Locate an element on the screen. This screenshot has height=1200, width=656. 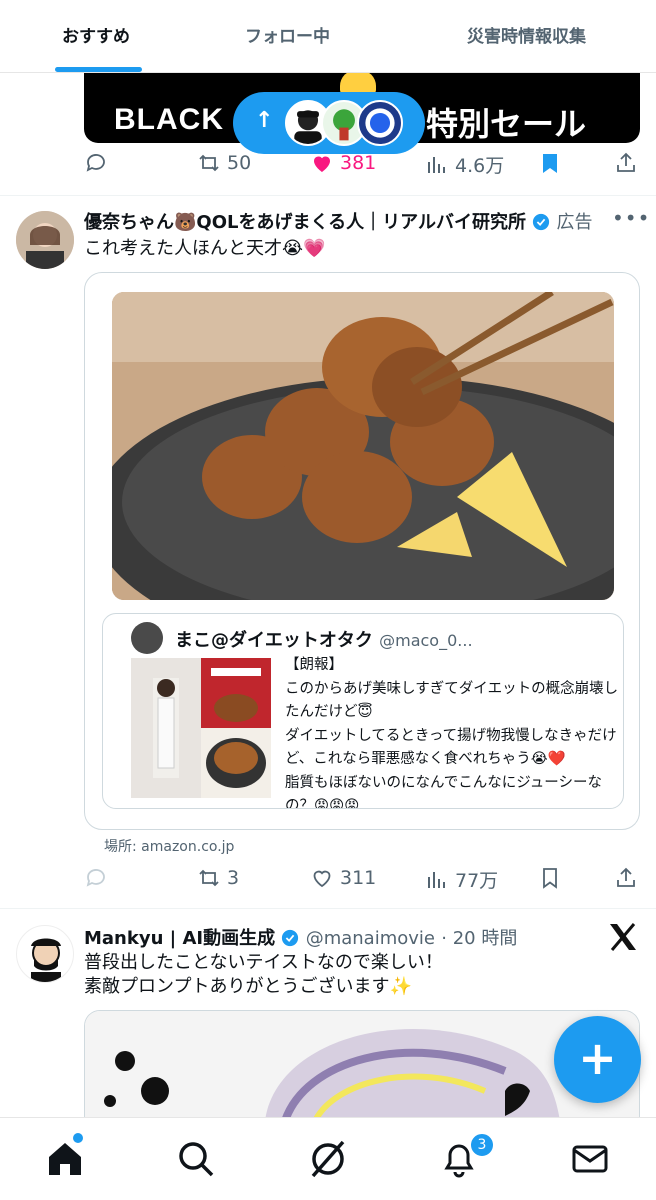
views-button: 77万 is located at coordinates (461, 879).